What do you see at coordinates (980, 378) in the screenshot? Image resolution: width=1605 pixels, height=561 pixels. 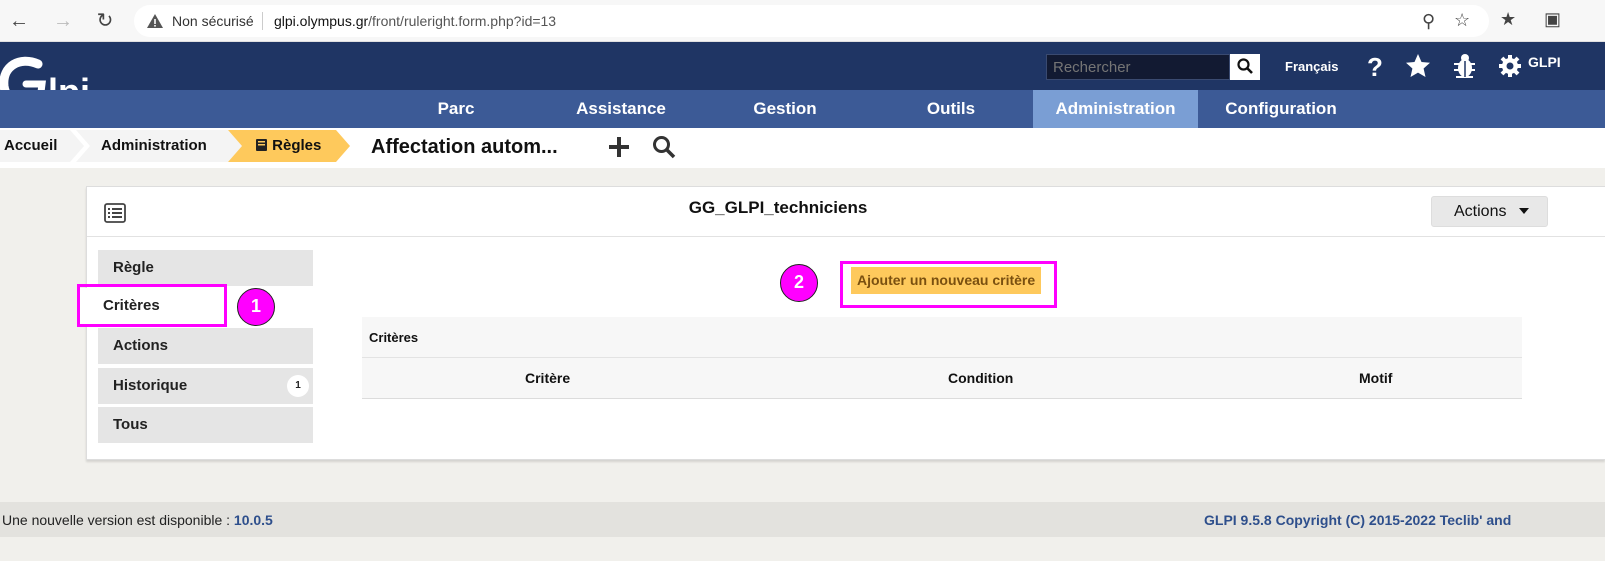 I see `column-condition: Condition` at bounding box center [980, 378].